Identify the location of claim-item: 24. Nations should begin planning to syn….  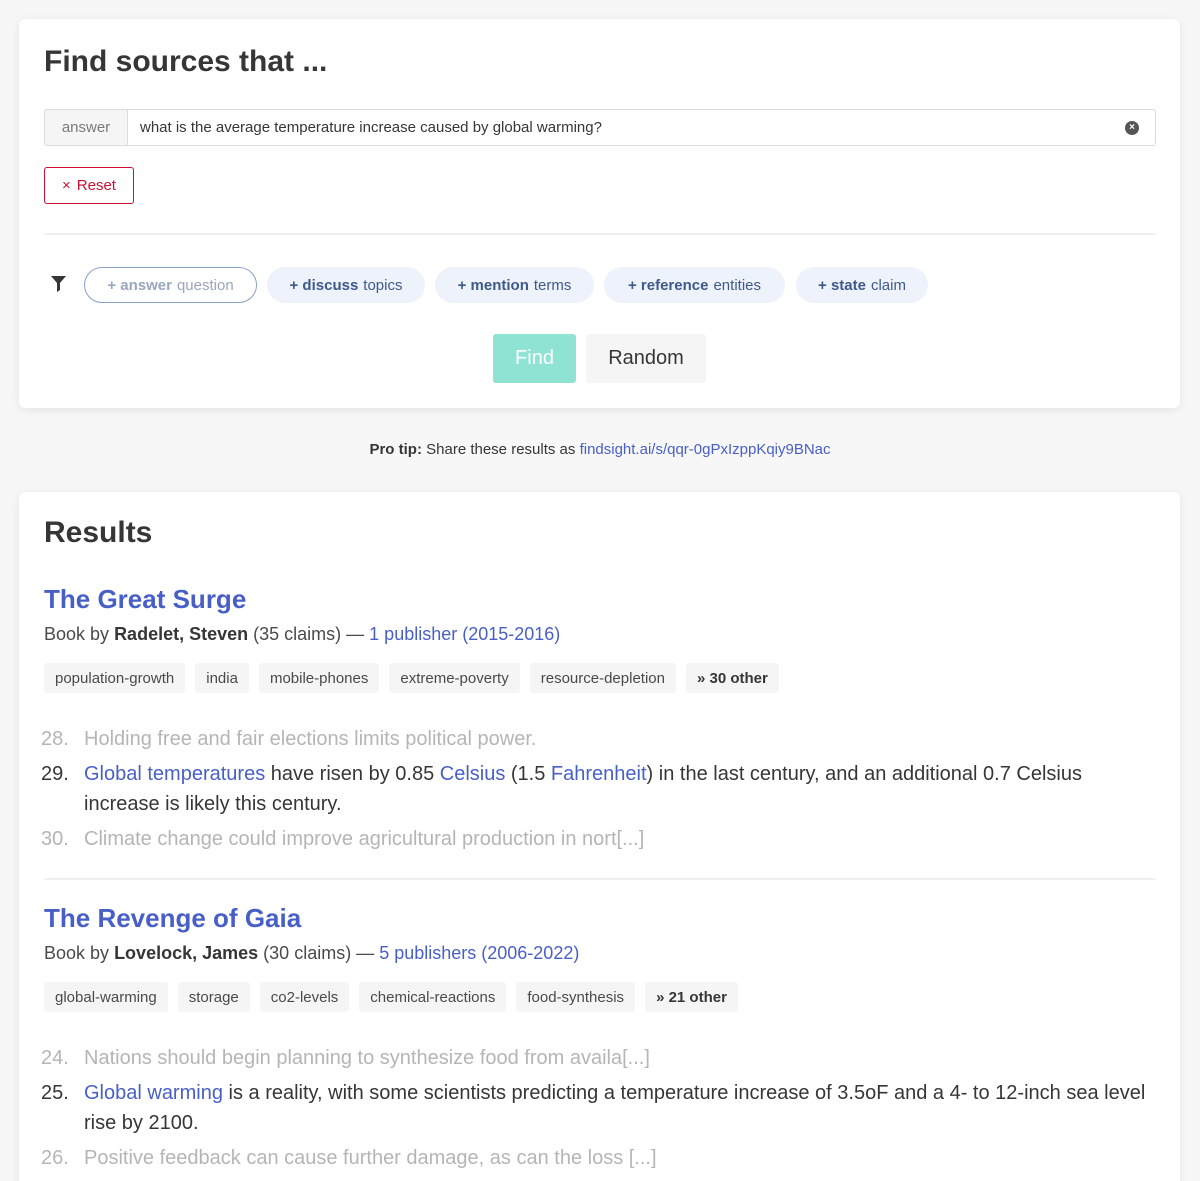
(601, 1058).